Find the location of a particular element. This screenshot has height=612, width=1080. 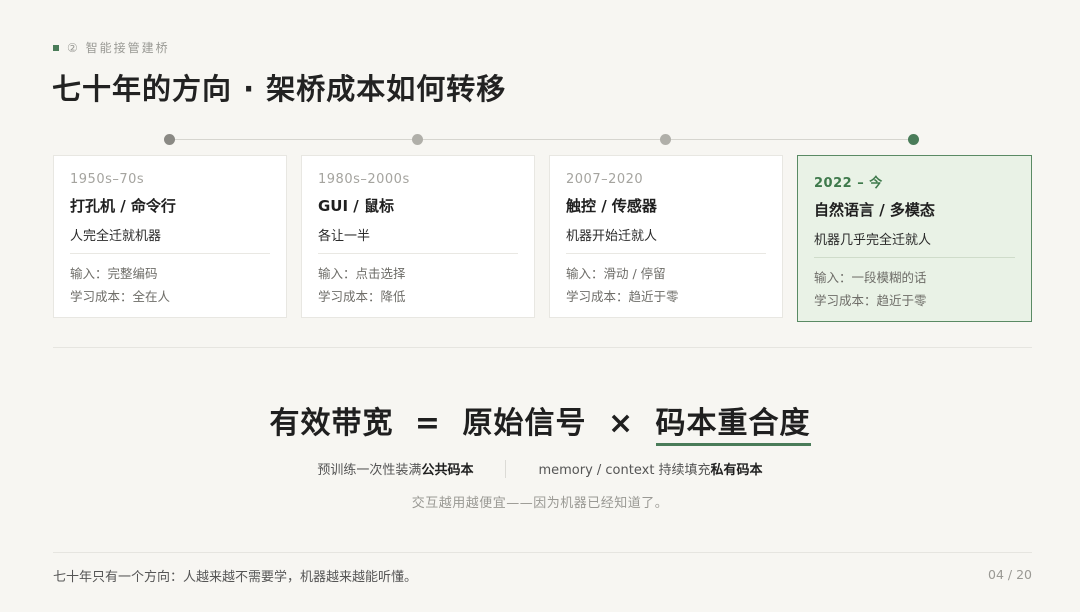

footer-divider is located at coordinates (542, 552).